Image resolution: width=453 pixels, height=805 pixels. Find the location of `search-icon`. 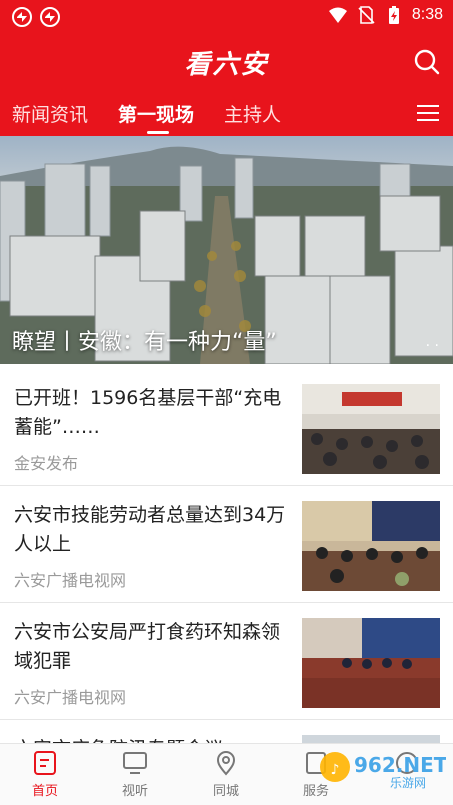

search-icon is located at coordinates (427, 62).